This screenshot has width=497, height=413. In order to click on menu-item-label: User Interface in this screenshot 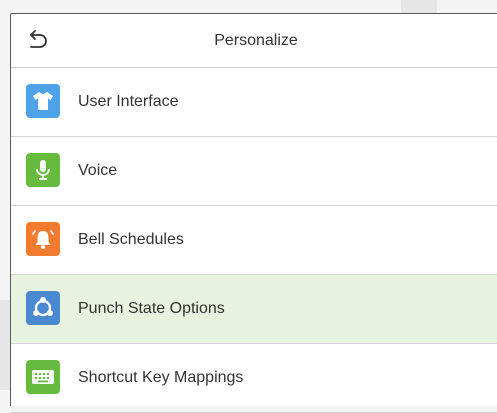, I will do `click(128, 101)`.